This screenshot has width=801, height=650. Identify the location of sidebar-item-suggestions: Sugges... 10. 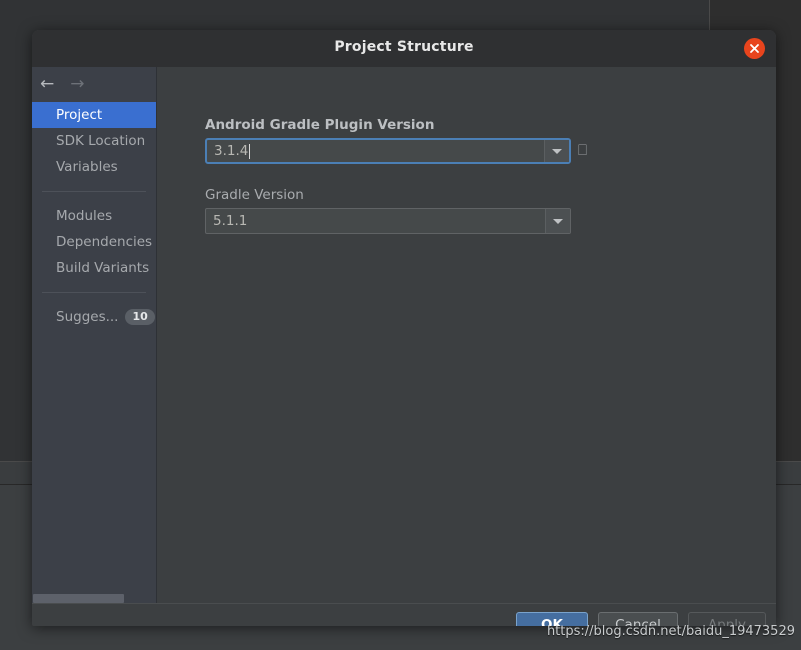
(94, 317).